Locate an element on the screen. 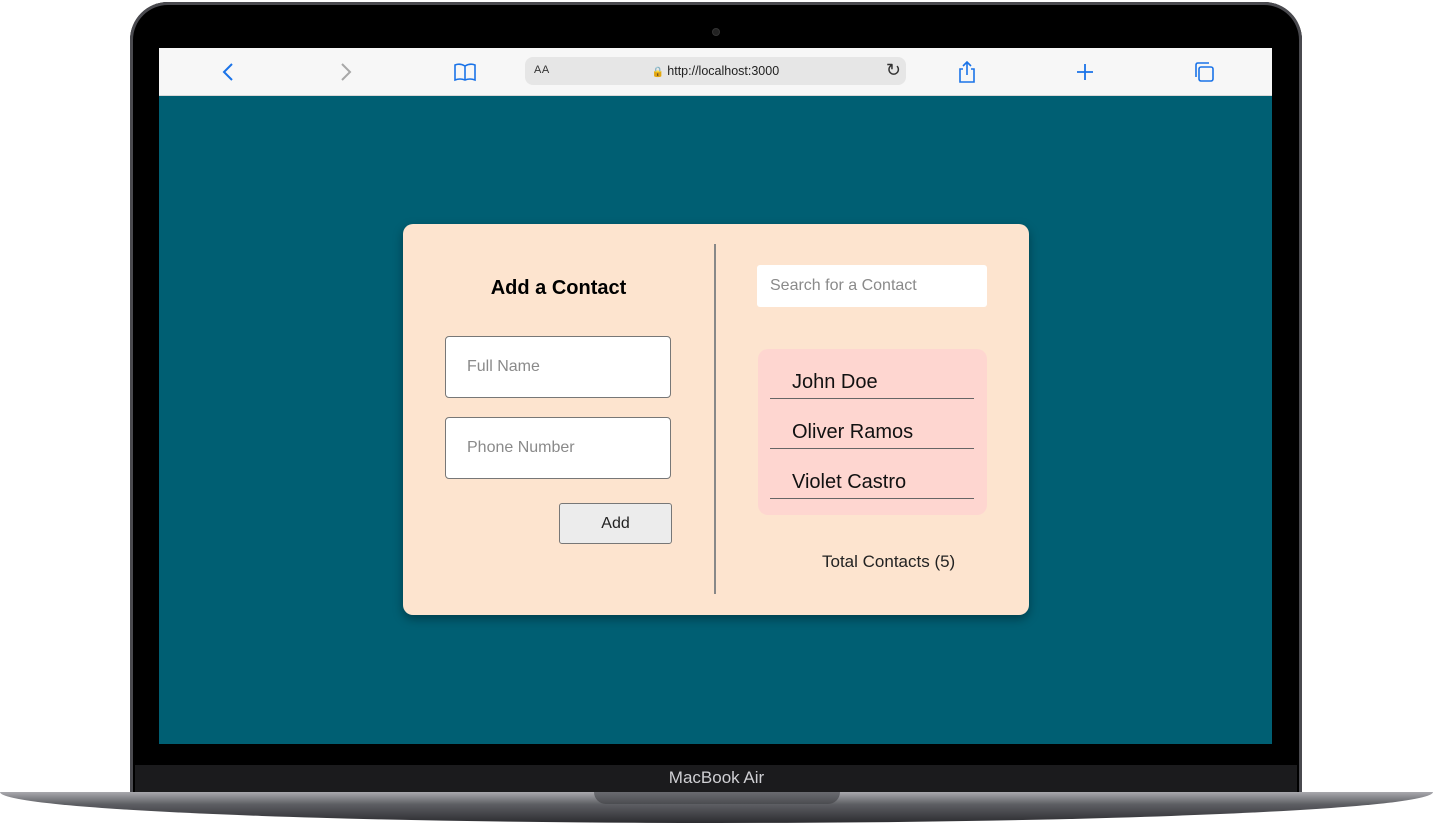 This screenshot has width=1433, height=823. form-title: Add a Contact is located at coordinates (558, 288).